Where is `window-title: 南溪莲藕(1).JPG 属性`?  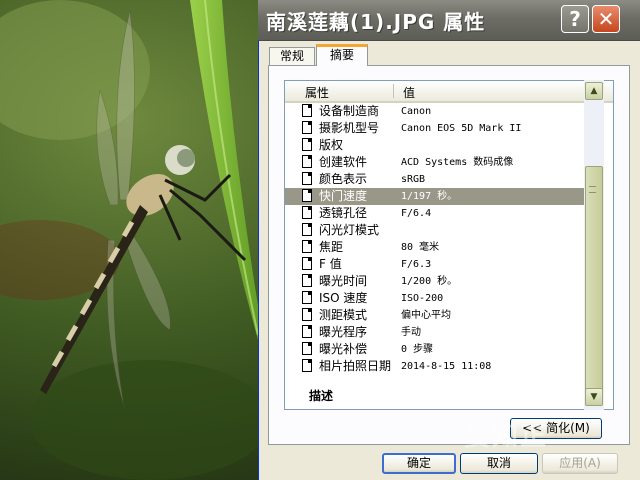
window-title: 南溪莲藕(1).JPG 属性 is located at coordinates (376, 22).